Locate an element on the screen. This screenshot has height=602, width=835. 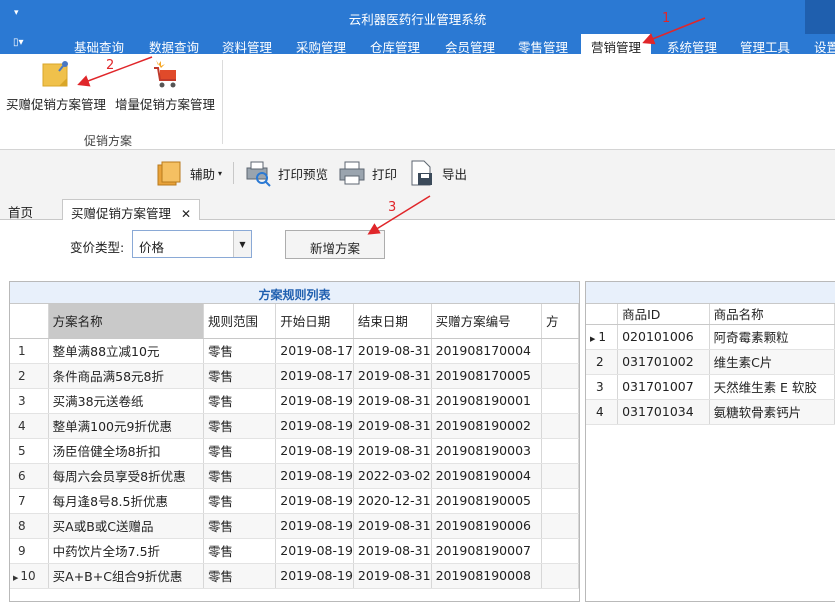
chevron-down-icon: ▼ is located at coordinates (242, 244).